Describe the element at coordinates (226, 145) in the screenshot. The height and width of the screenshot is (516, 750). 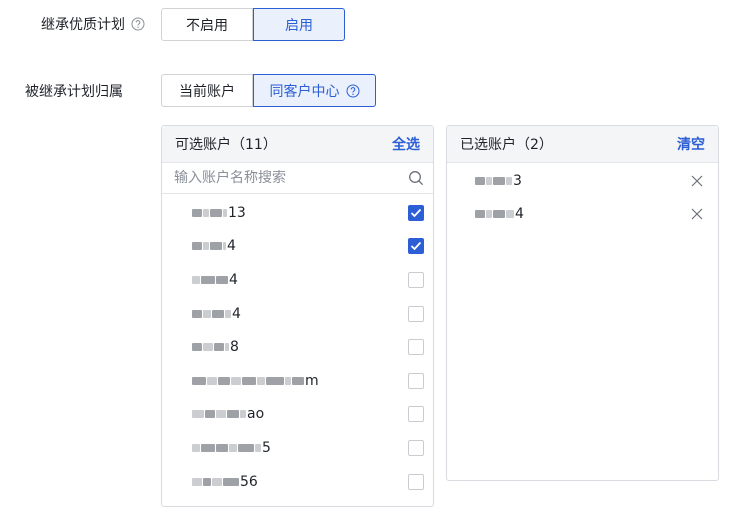
I see `available-accounts-title: 可选账户（11）` at that location.